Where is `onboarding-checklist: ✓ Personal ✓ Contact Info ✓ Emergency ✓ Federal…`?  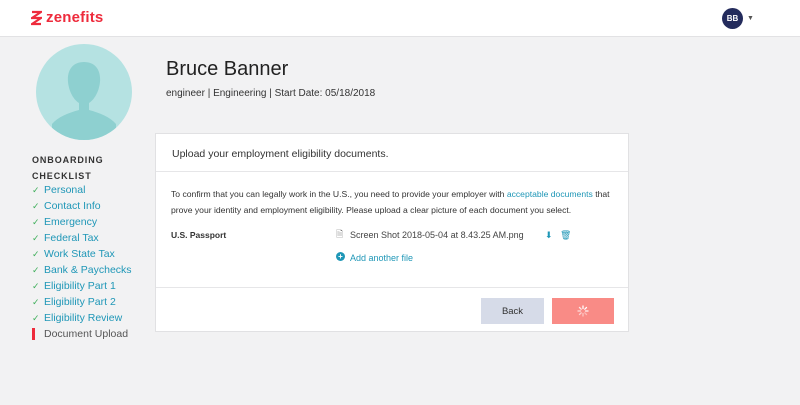 onboarding-checklist: ✓ Personal ✓ Contact Info ✓ Emergency ✓ Federal… is located at coordinates (82, 262).